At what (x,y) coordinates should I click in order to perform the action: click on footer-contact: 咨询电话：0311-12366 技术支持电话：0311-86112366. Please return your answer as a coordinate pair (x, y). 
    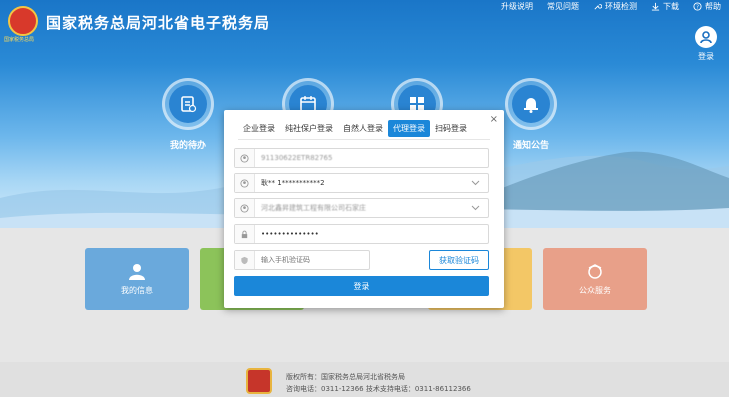
    Looking at the image, I should click on (378, 389).